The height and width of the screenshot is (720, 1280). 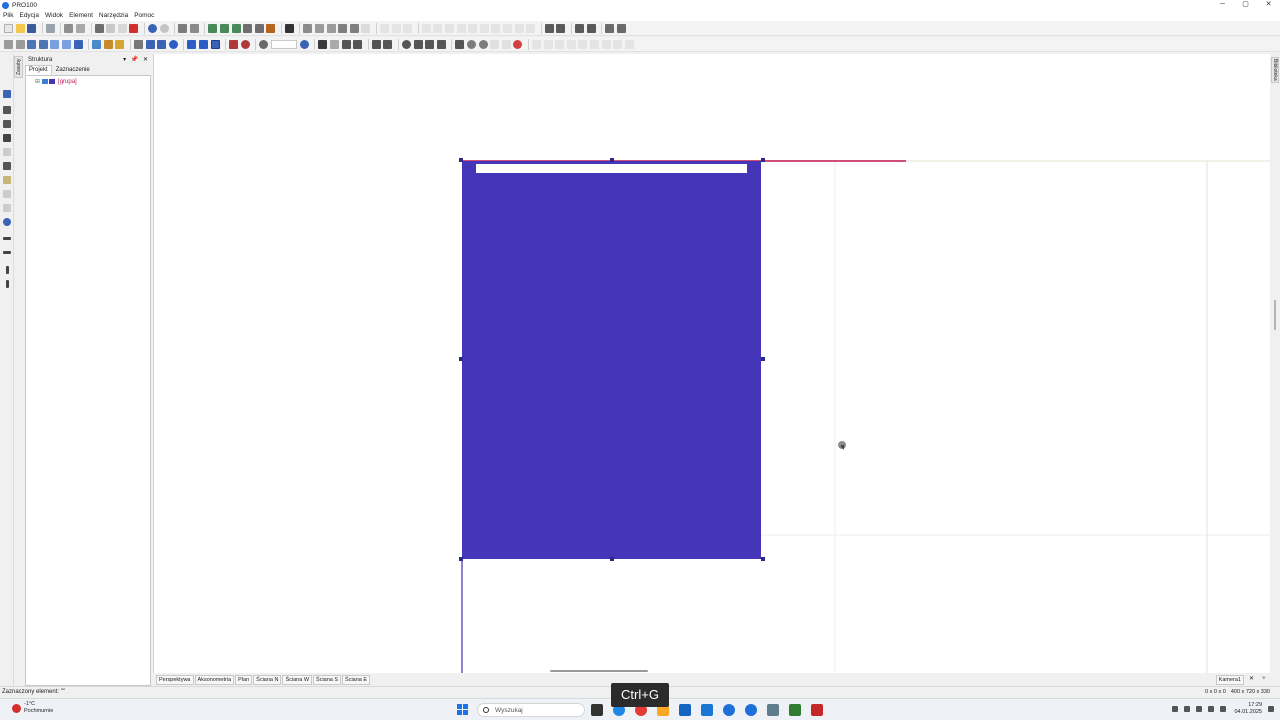 What do you see at coordinates (203, 44) in the screenshot?
I see `snap-edge-icon` at bounding box center [203, 44].